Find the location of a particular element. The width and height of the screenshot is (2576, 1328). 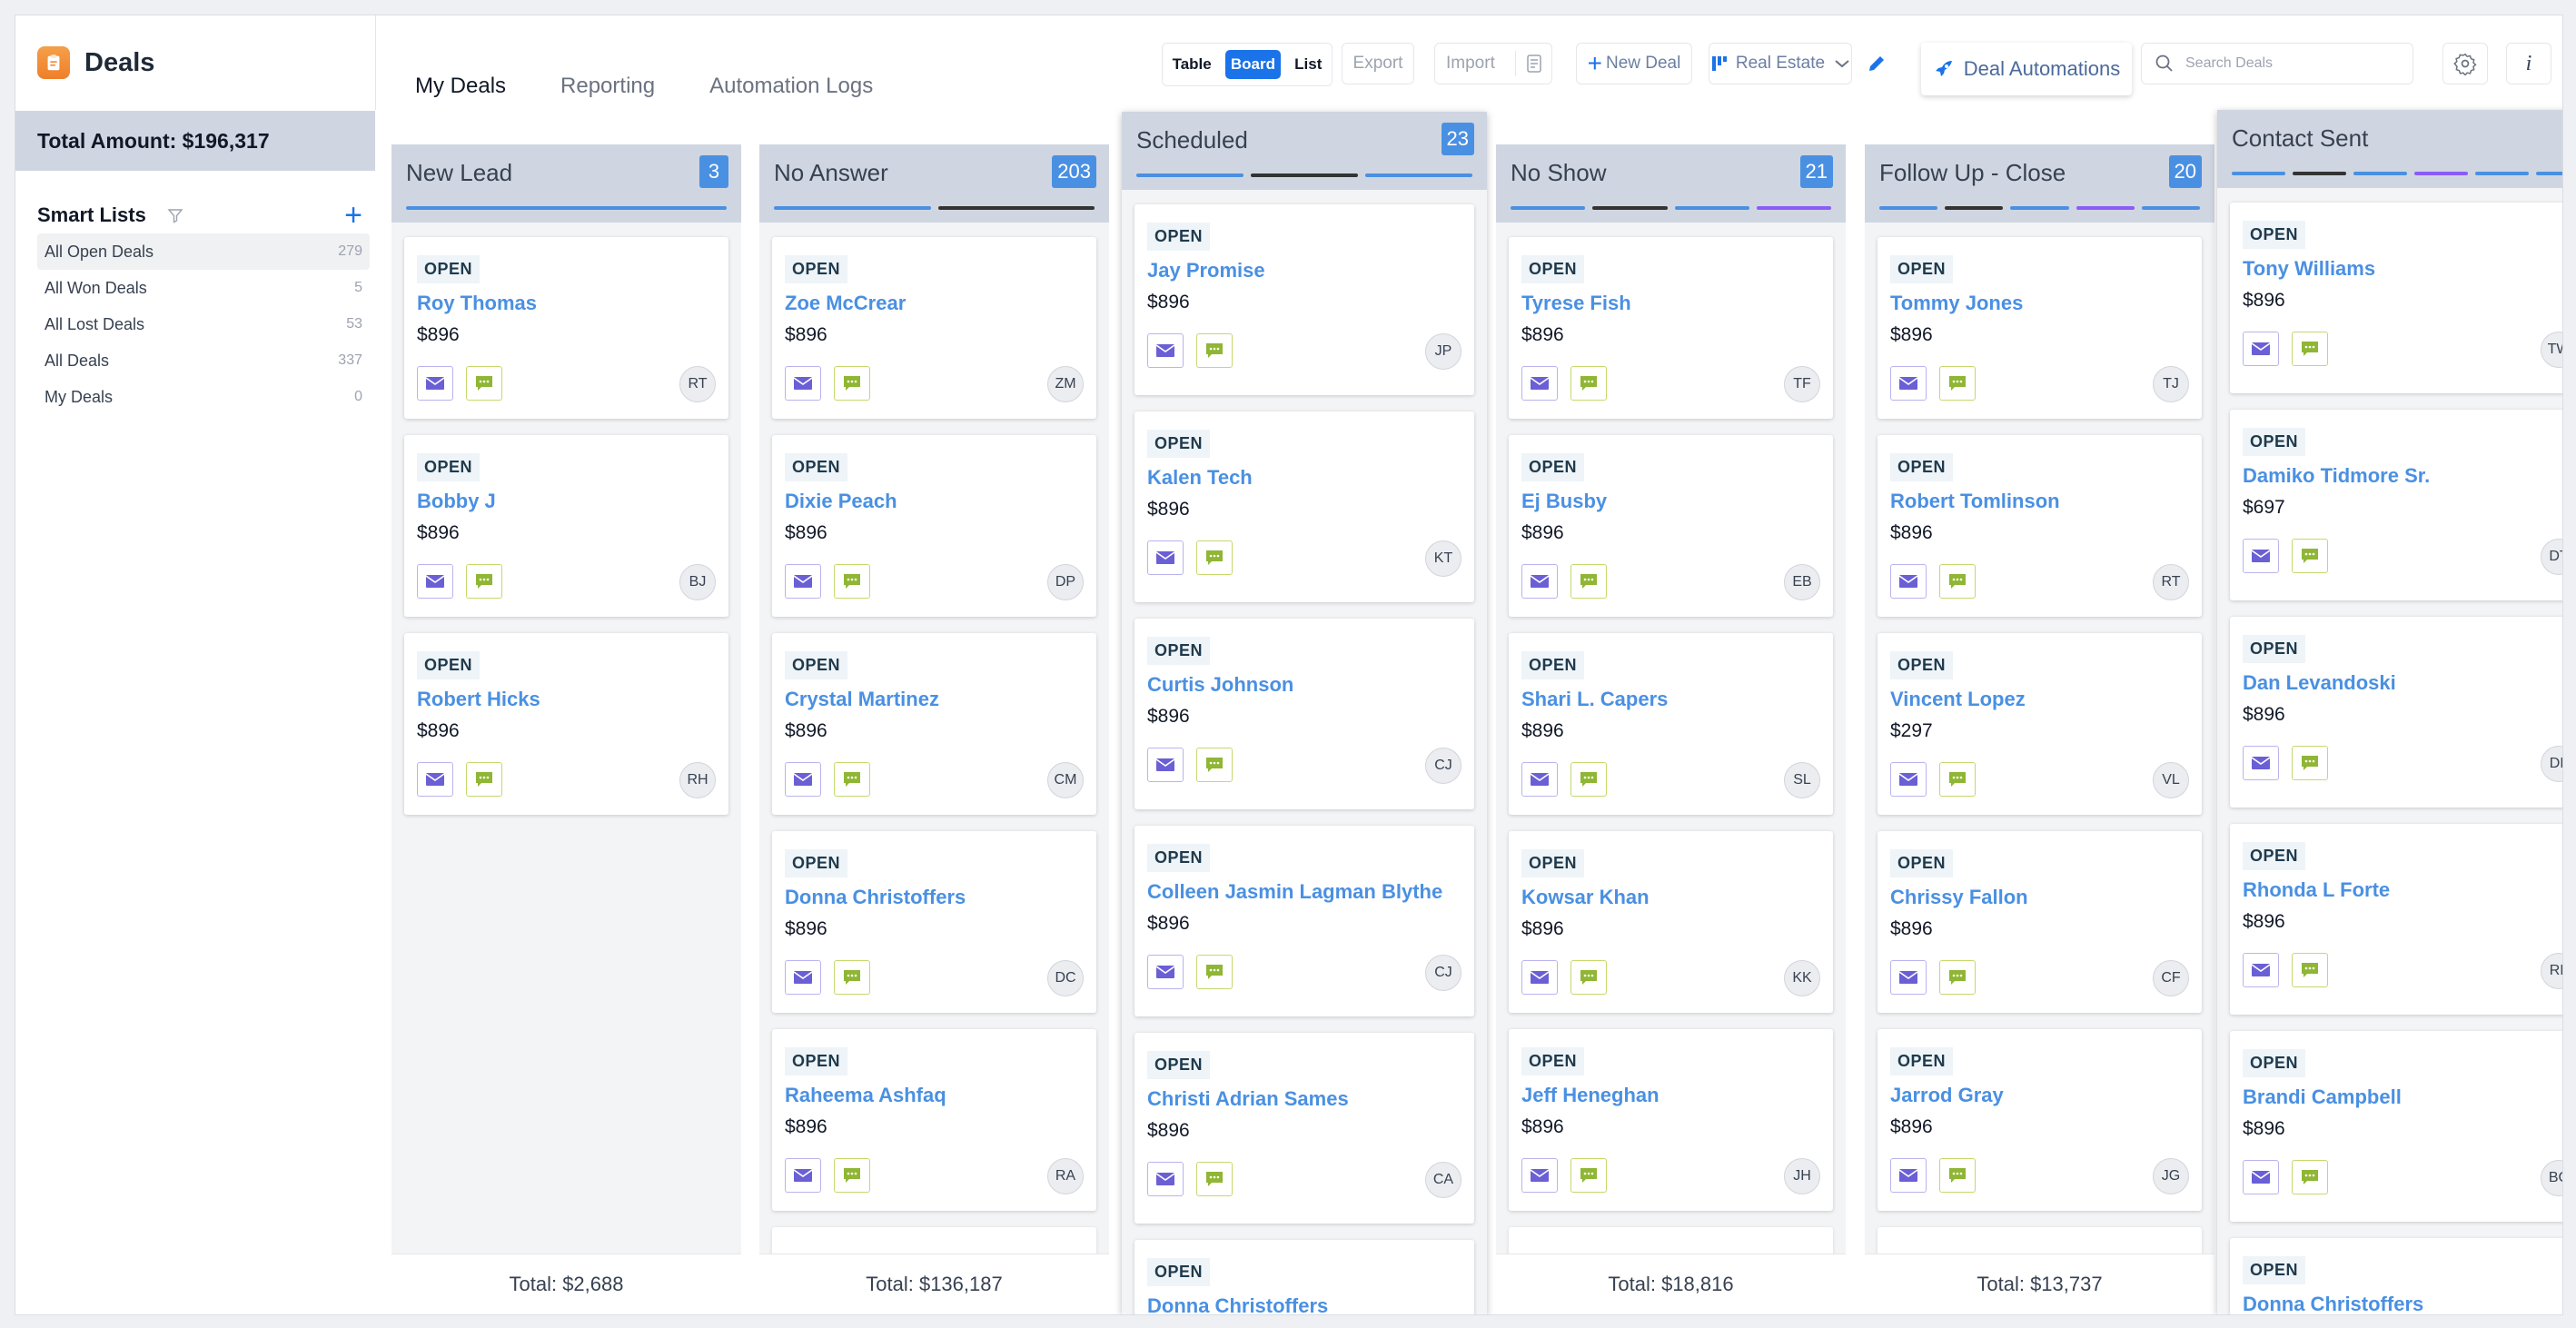

deal-card: OPEN Shari L. Capers $896 SL is located at coordinates (1671, 724).